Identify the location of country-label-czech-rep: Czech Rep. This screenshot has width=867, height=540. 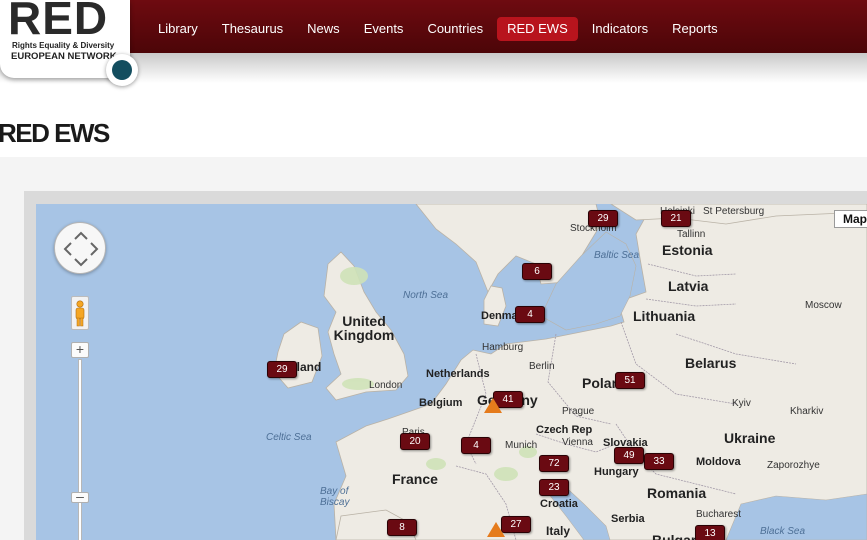
(564, 430).